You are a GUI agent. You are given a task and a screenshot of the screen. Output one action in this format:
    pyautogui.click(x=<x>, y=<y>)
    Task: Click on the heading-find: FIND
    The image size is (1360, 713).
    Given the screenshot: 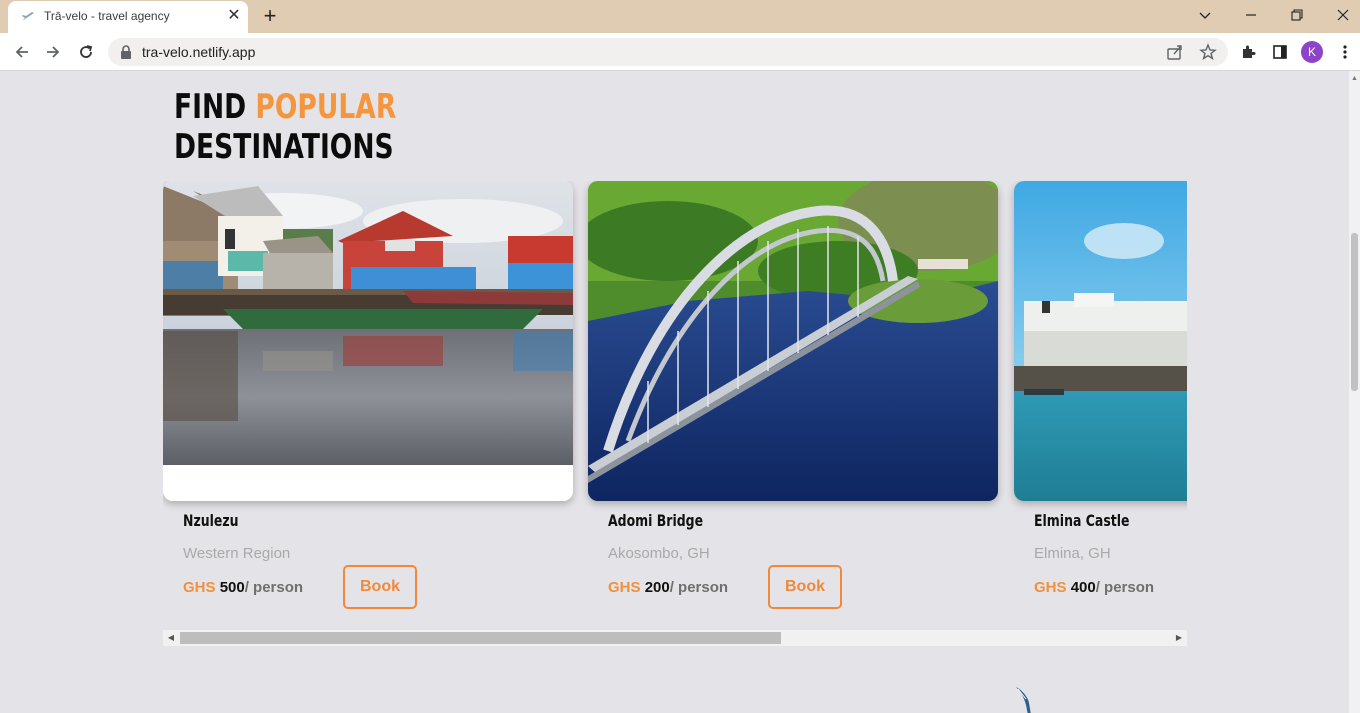 What is the action you would take?
    pyautogui.click(x=210, y=107)
    